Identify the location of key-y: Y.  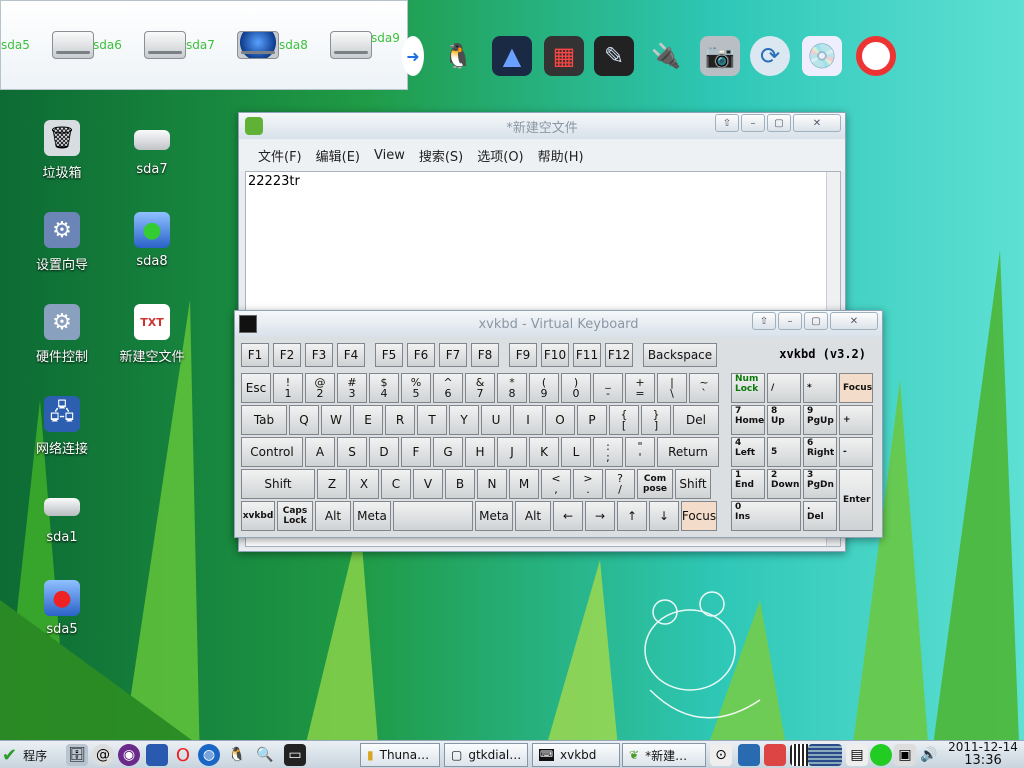
(464, 420).